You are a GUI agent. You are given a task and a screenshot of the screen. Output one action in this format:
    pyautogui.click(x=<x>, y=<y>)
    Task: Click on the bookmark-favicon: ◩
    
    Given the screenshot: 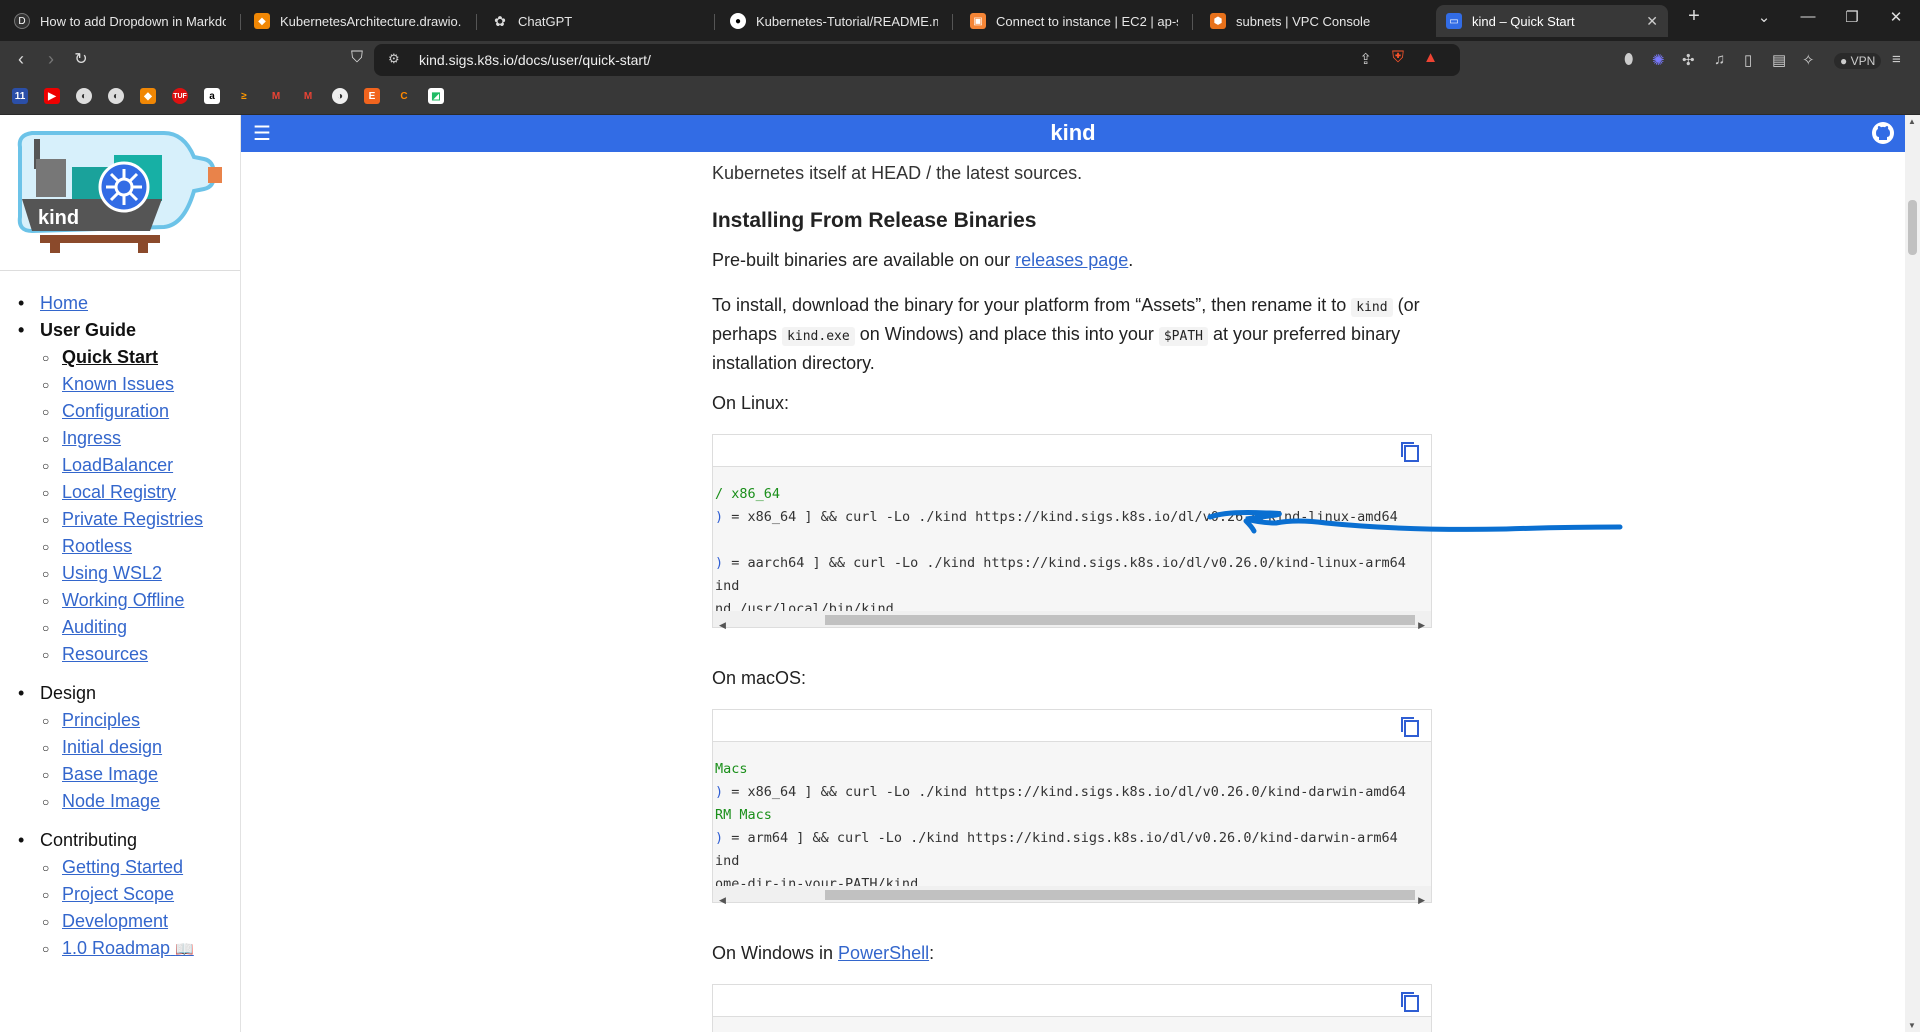 What is the action you would take?
    pyautogui.click(x=436, y=96)
    